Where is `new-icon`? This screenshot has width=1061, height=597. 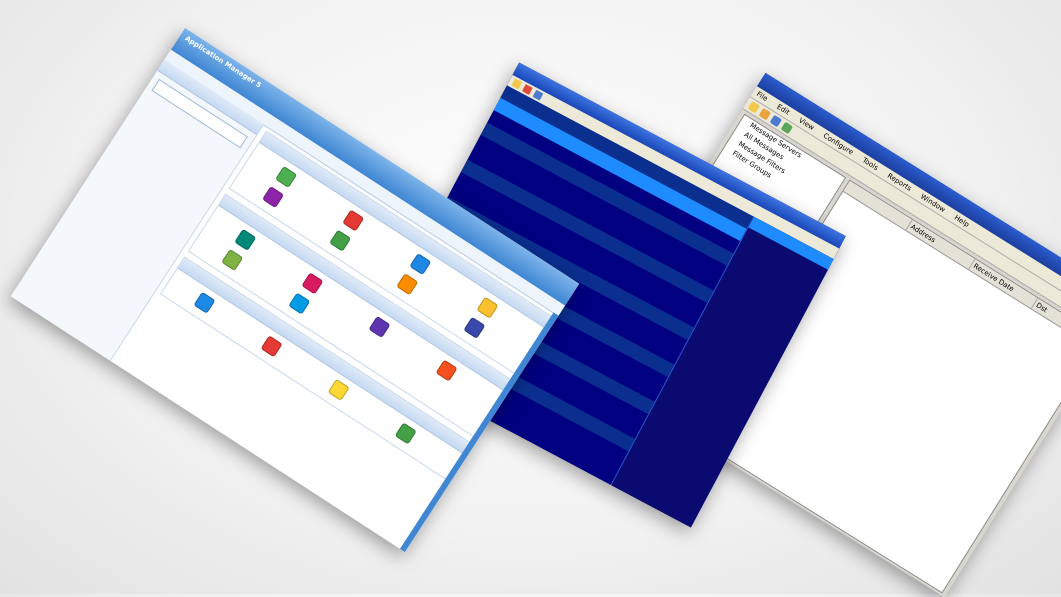 new-icon is located at coordinates (754, 107).